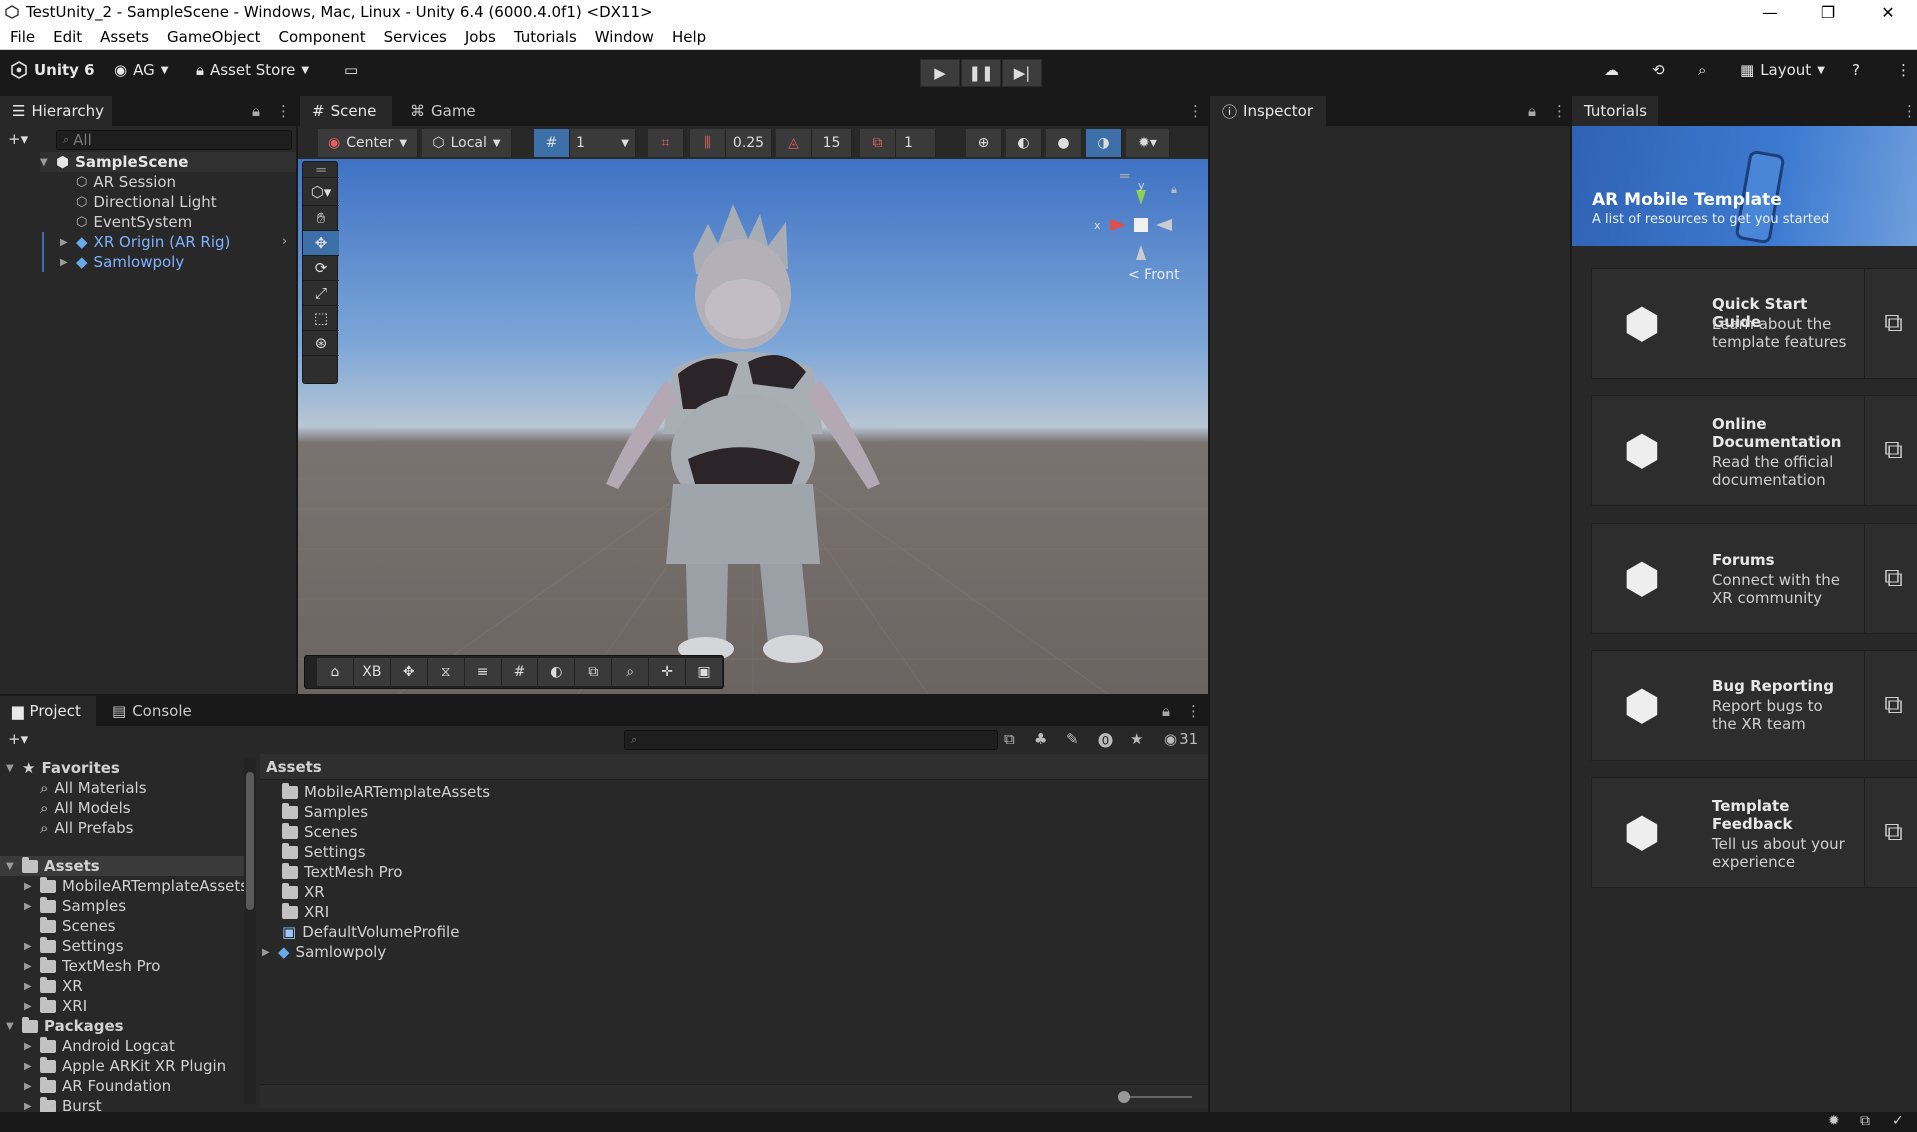  What do you see at coordinates (335, 672) in the screenshot?
I see `scene-view-icon: ⌂` at bounding box center [335, 672].